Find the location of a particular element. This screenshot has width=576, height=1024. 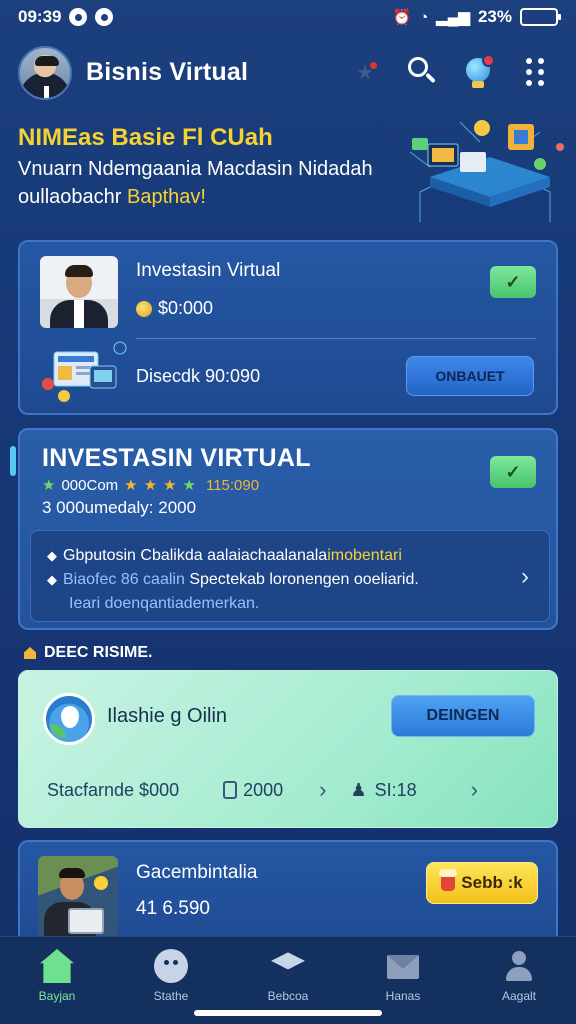

clock: 09:39 is located at coordinates (40, 16).